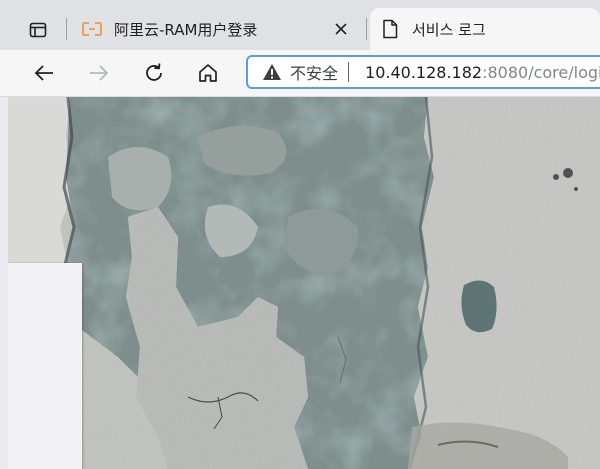 The width and height of the screenshot is (600, 469). What do you see at coordinates (186, 29) in the screenshot?
I see `tab-title: 阿里云-RAM用户登录` at bounding box center [186, 29].